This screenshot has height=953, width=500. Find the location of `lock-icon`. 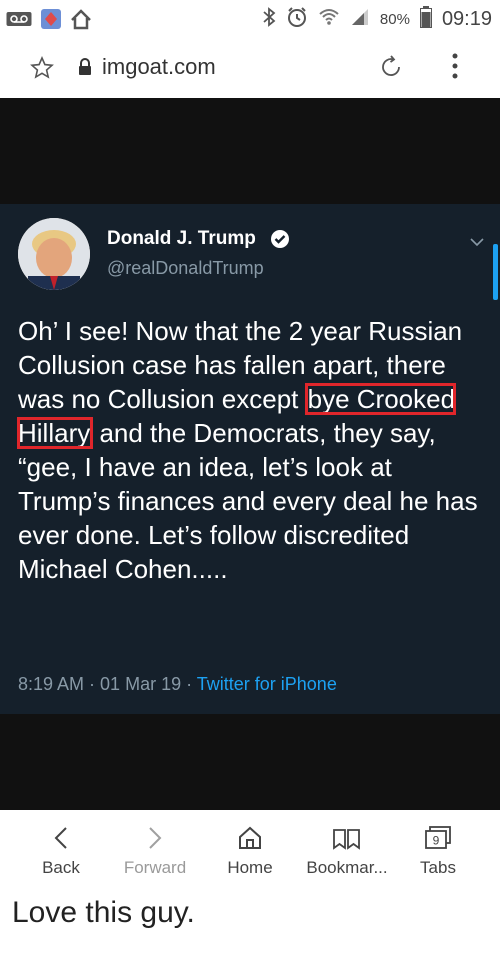

lock-icon is located at coordinates (85, 69).